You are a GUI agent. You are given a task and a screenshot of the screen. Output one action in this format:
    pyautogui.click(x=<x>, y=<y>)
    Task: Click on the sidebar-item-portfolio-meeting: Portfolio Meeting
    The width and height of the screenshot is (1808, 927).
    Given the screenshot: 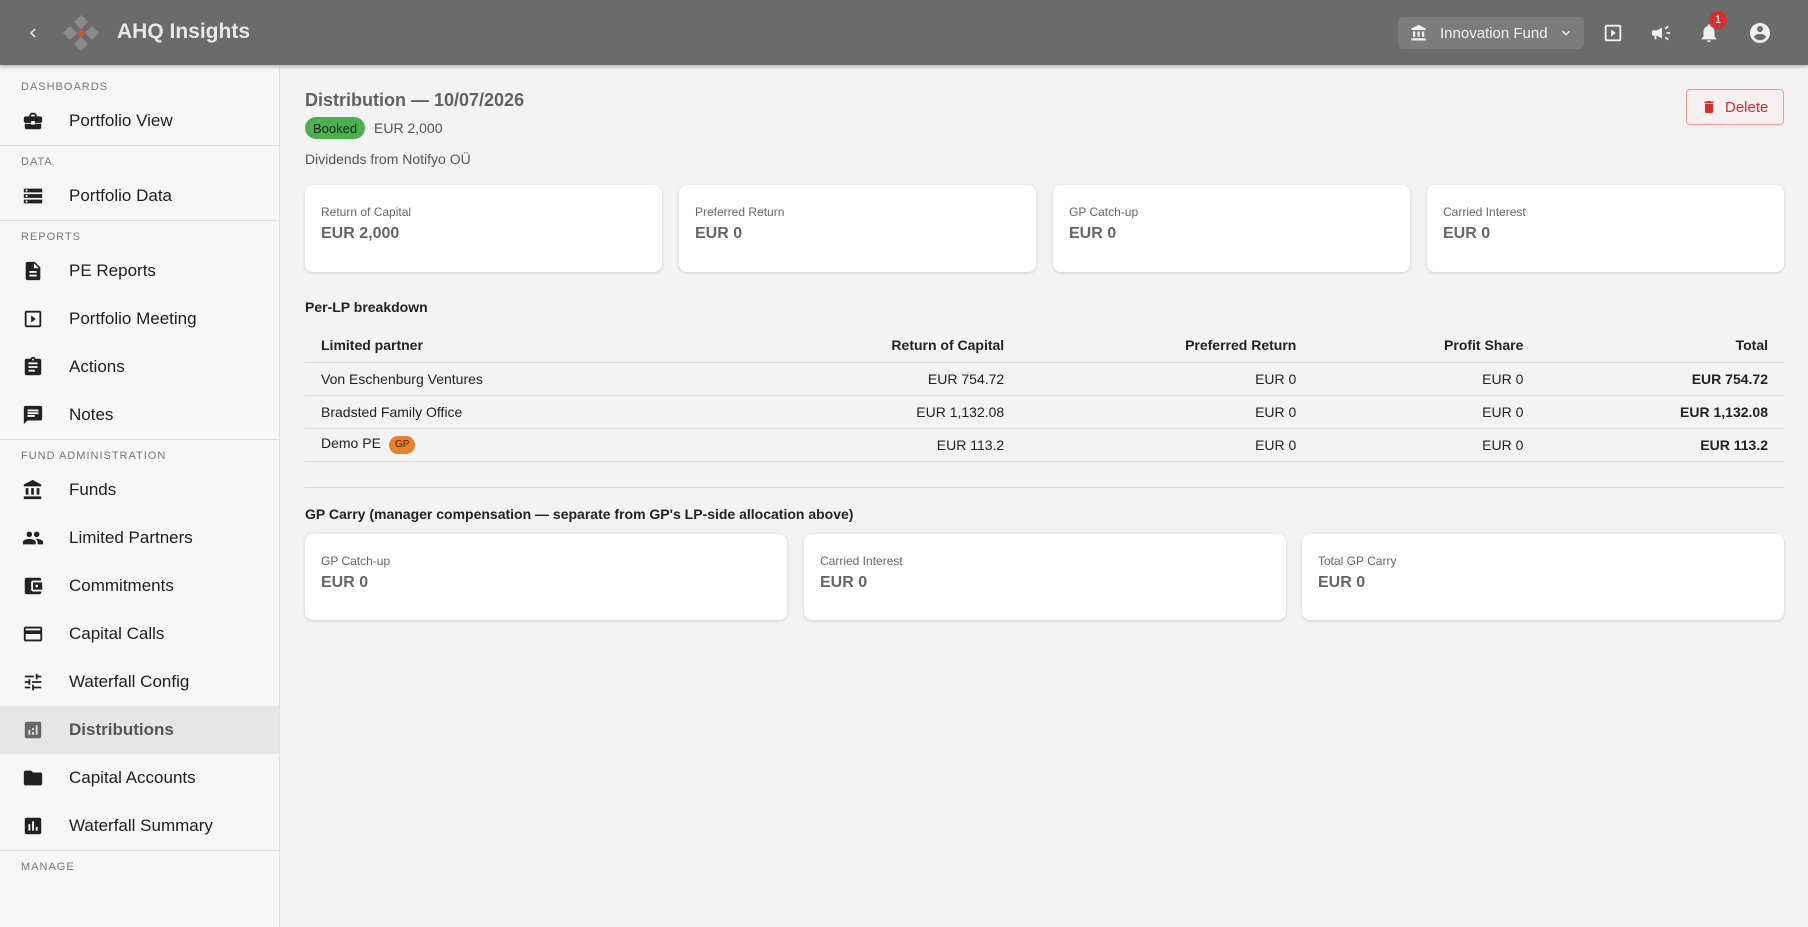 What is the action you would take?
    pyautogui.click(x=139, y=319)
    